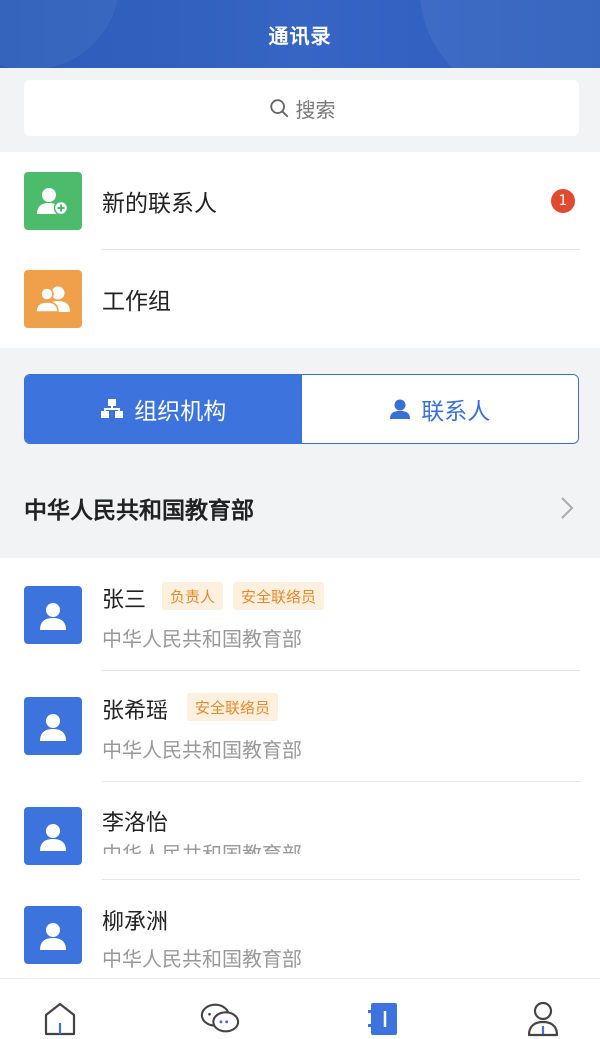 The width and height of the screenshot is (600, 1039). What do you see at coordinates (300, 508) in the screenshot?
I see `organization-row: 中华人民共和国教育部` at bounding box center [300, 508].